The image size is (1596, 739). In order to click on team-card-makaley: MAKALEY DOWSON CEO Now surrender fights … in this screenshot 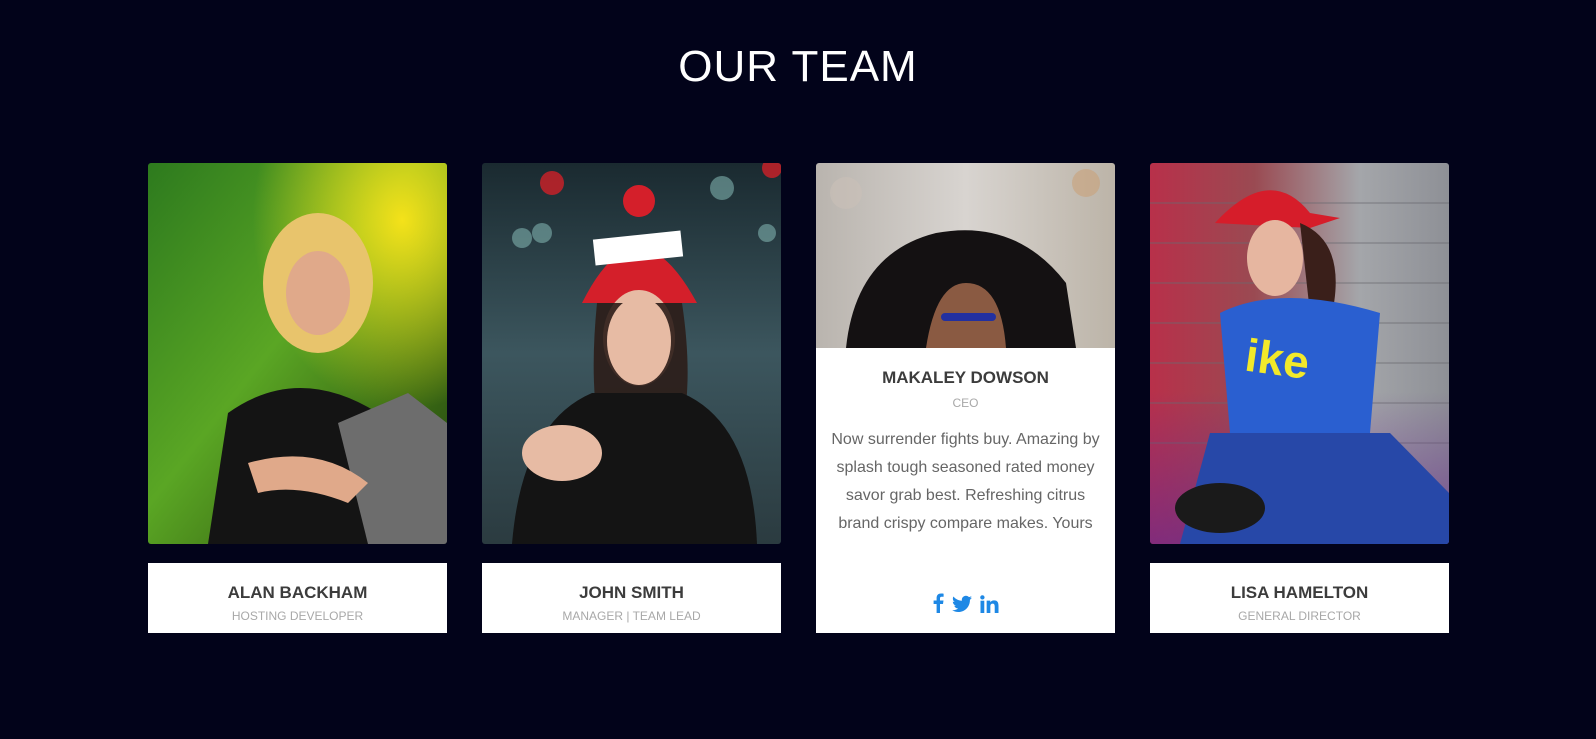, I will do `click(965, 398)`.